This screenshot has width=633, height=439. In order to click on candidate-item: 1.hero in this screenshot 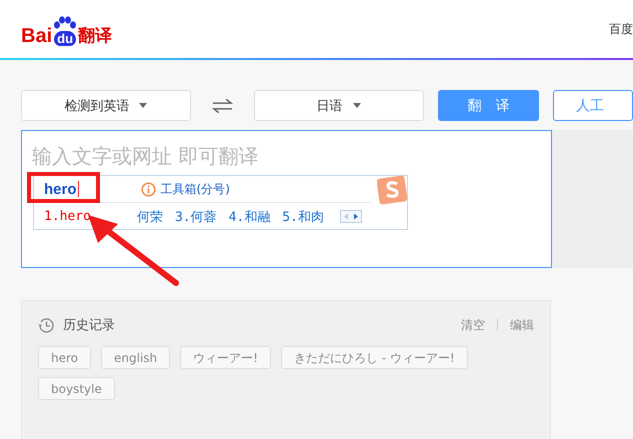, I will do `click(67, 216)`.